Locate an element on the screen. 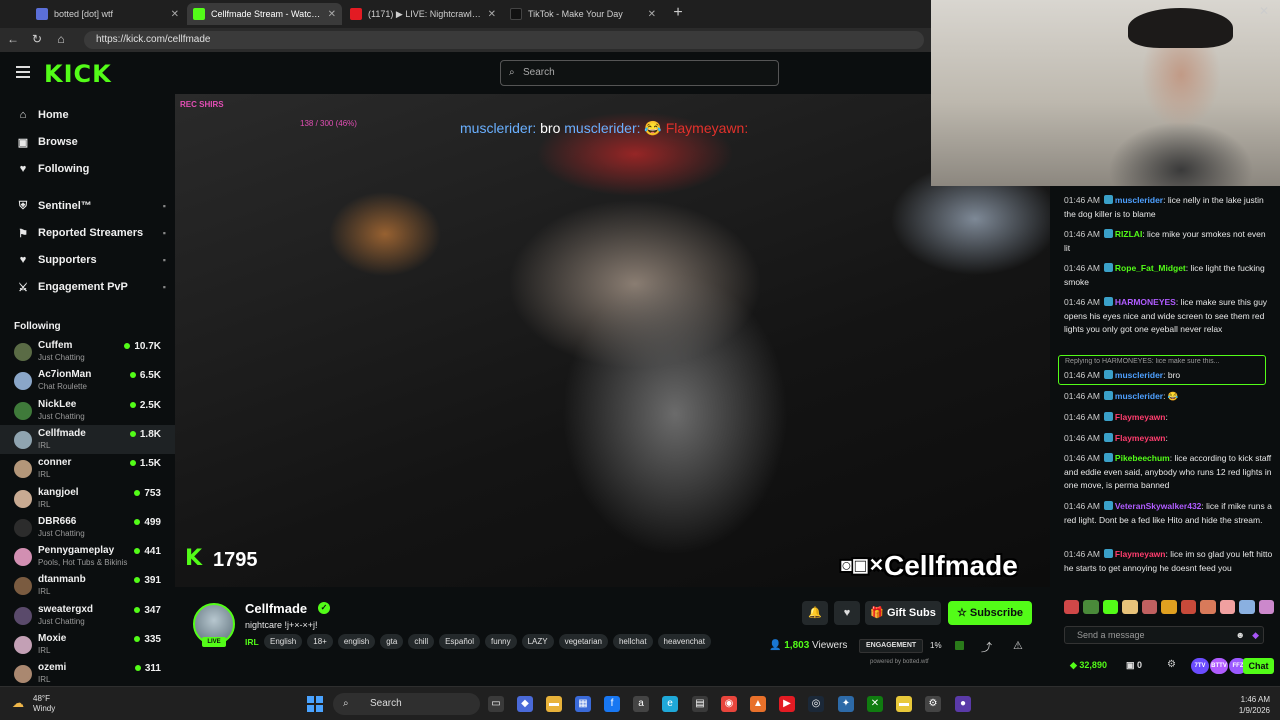  stream-category: IRL is located at coordinates (252, 642).